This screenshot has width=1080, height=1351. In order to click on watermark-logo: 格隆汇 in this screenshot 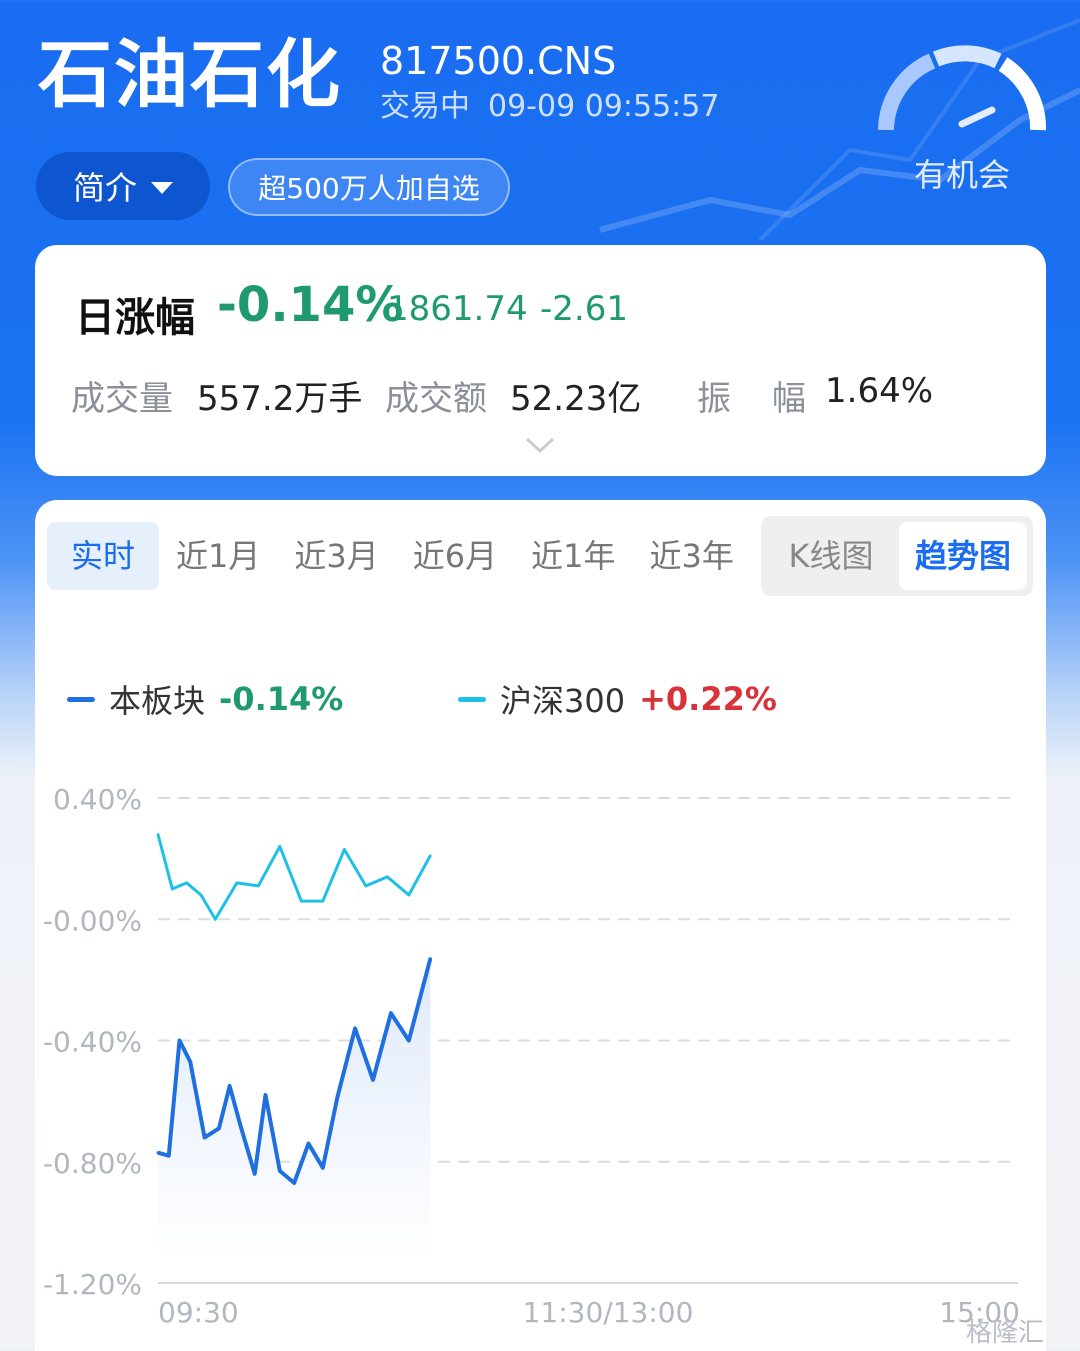, I will do `click(1005, 1333)`.